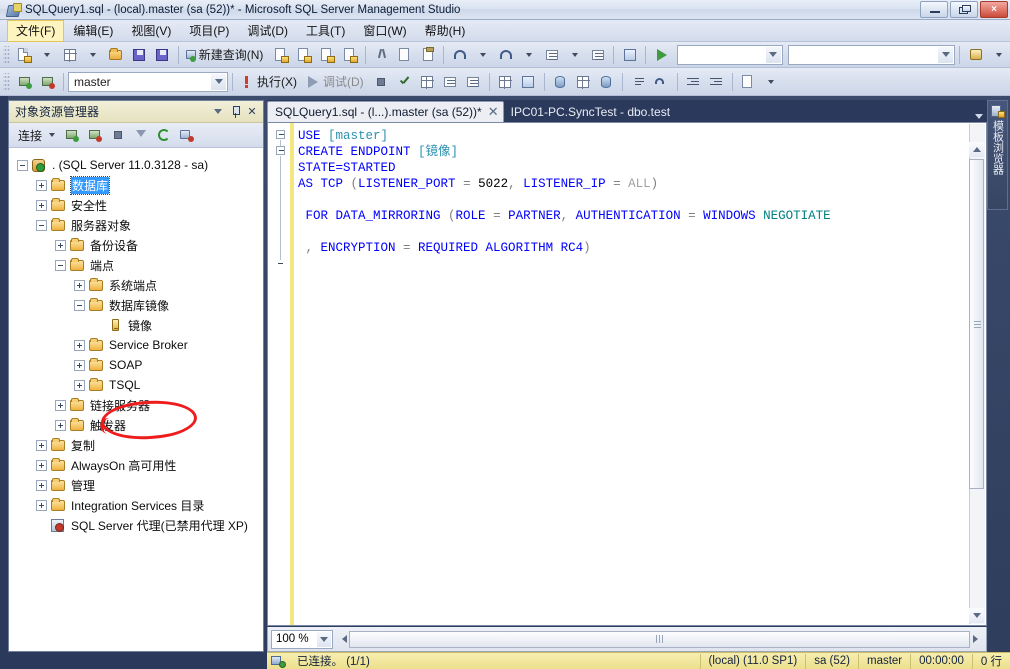 This screenshot has height=669, width=1010. Describe the element at coordinates (148, 81) in the screenshot. I see `database-combo: master` at that location.